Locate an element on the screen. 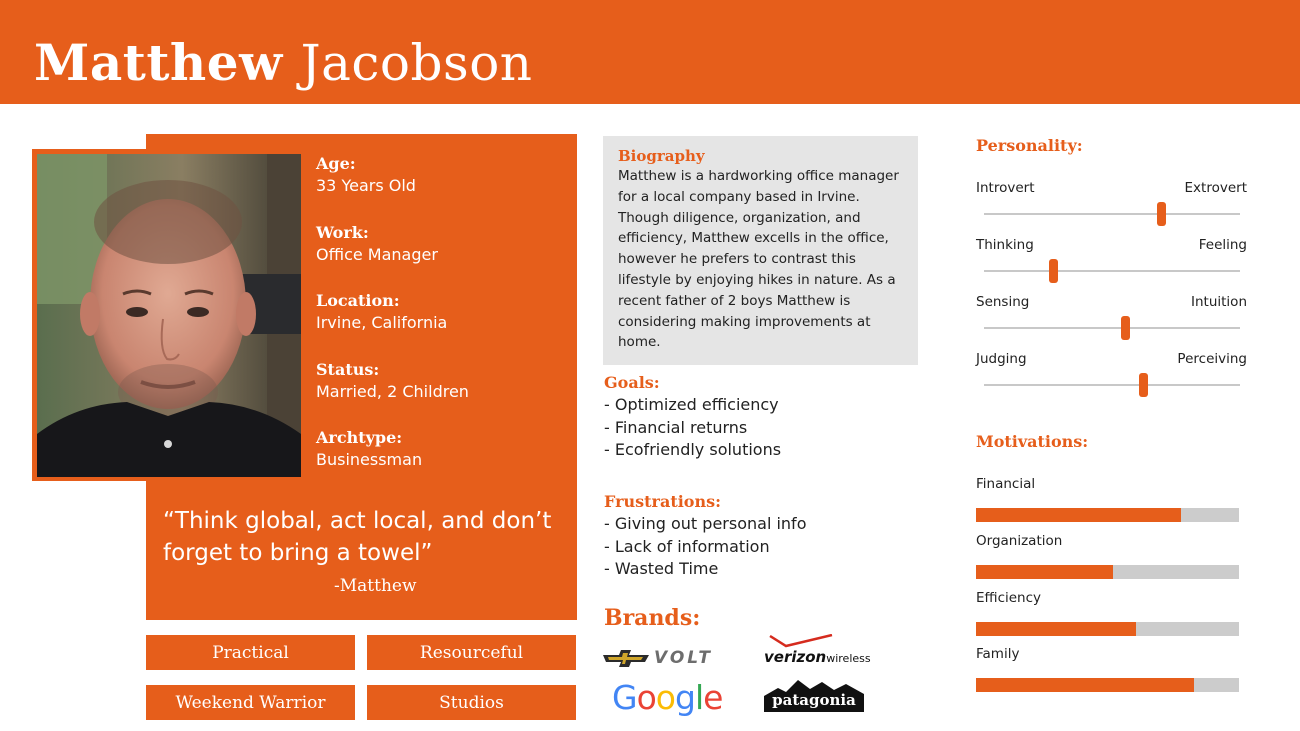  goals-title: Goals: is located at coordinates (632, 382).